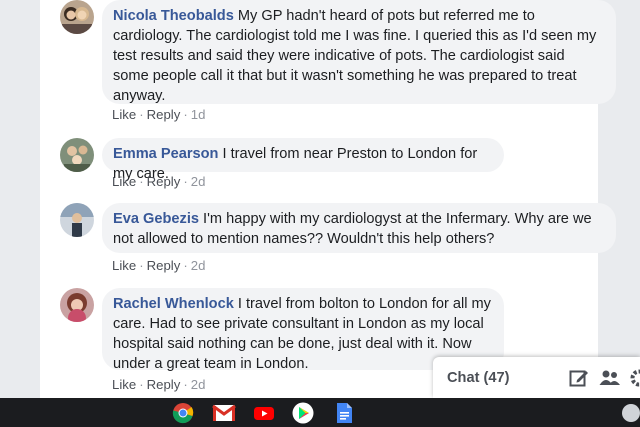 The image size is (640, 427). I want to click on gear-icon, so click(634, 378).